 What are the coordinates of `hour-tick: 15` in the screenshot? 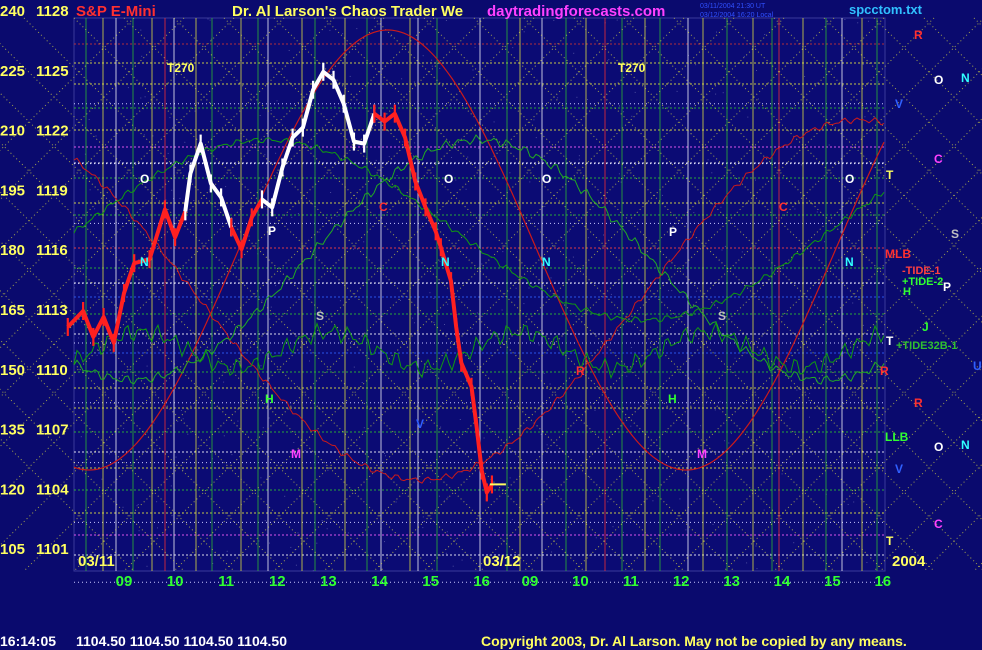 It's located at (430, 581).